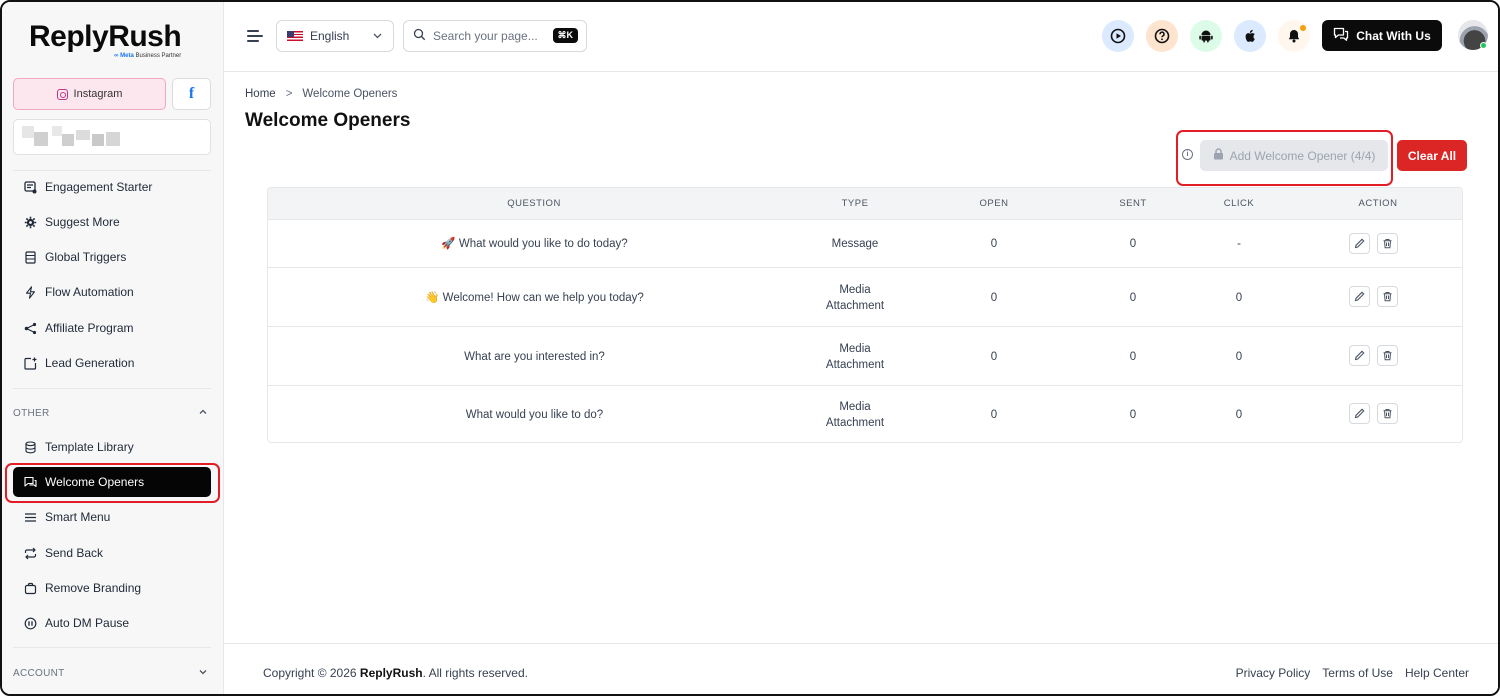 The width and height of the screenshot is (1500, 696). I want to click on sidebar-item-template-library: Template Library, so click(112, 447).